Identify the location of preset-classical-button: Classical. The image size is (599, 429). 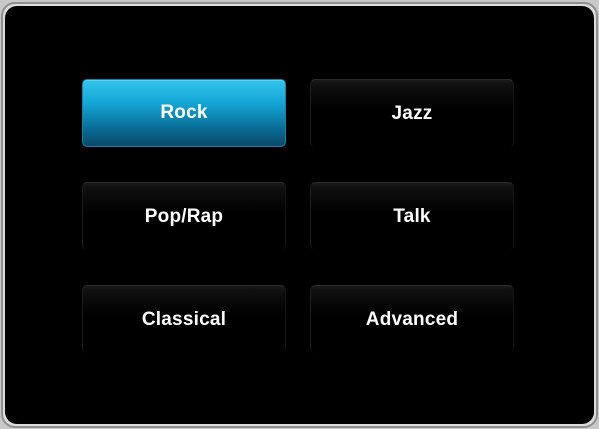
(184, 319).